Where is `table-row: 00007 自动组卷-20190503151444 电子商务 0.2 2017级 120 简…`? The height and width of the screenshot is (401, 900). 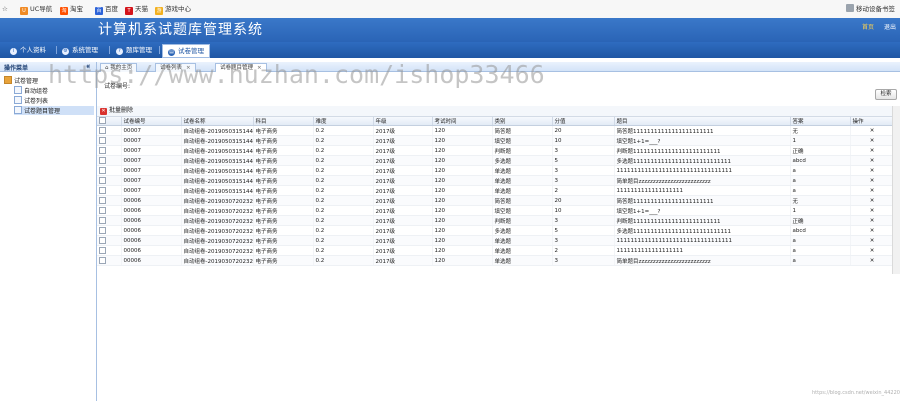
table-row: 00007 自动组卷-20190503151444 电子商务 0.2 2017级 120 简… is located at coordinates (495, 130).